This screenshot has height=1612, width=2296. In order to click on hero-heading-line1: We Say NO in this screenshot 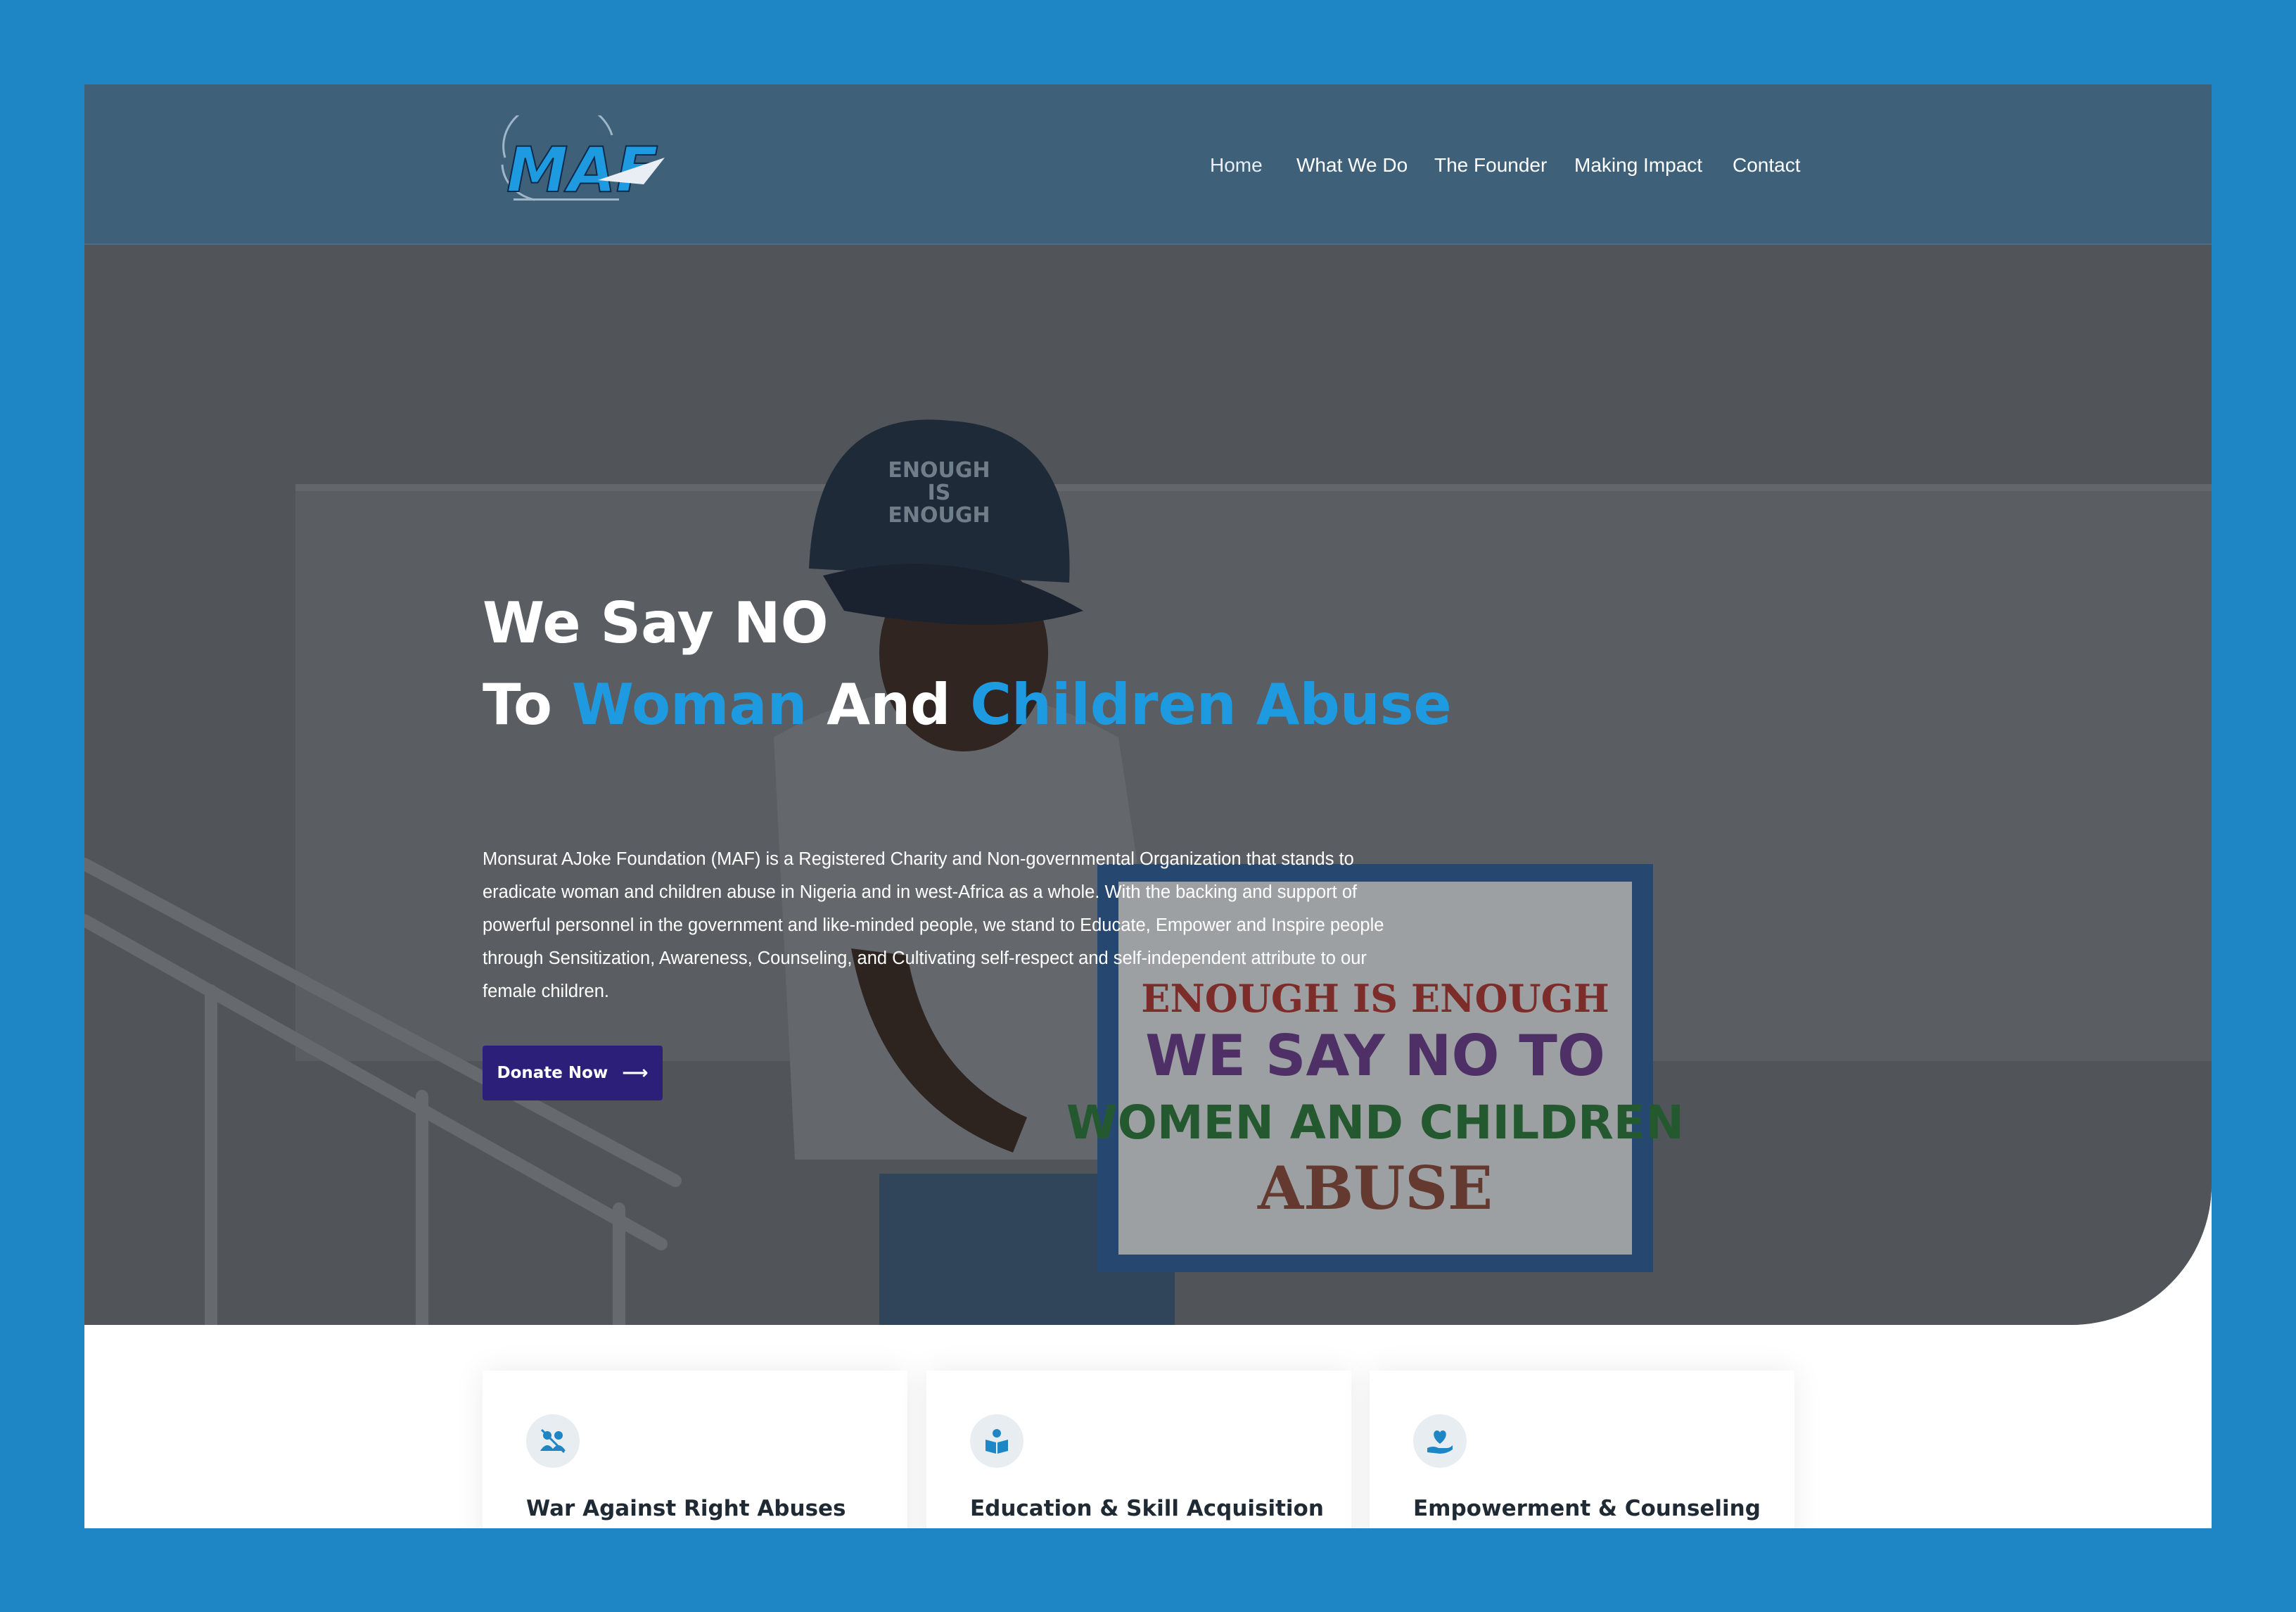, I will do `click(656, 623)`.